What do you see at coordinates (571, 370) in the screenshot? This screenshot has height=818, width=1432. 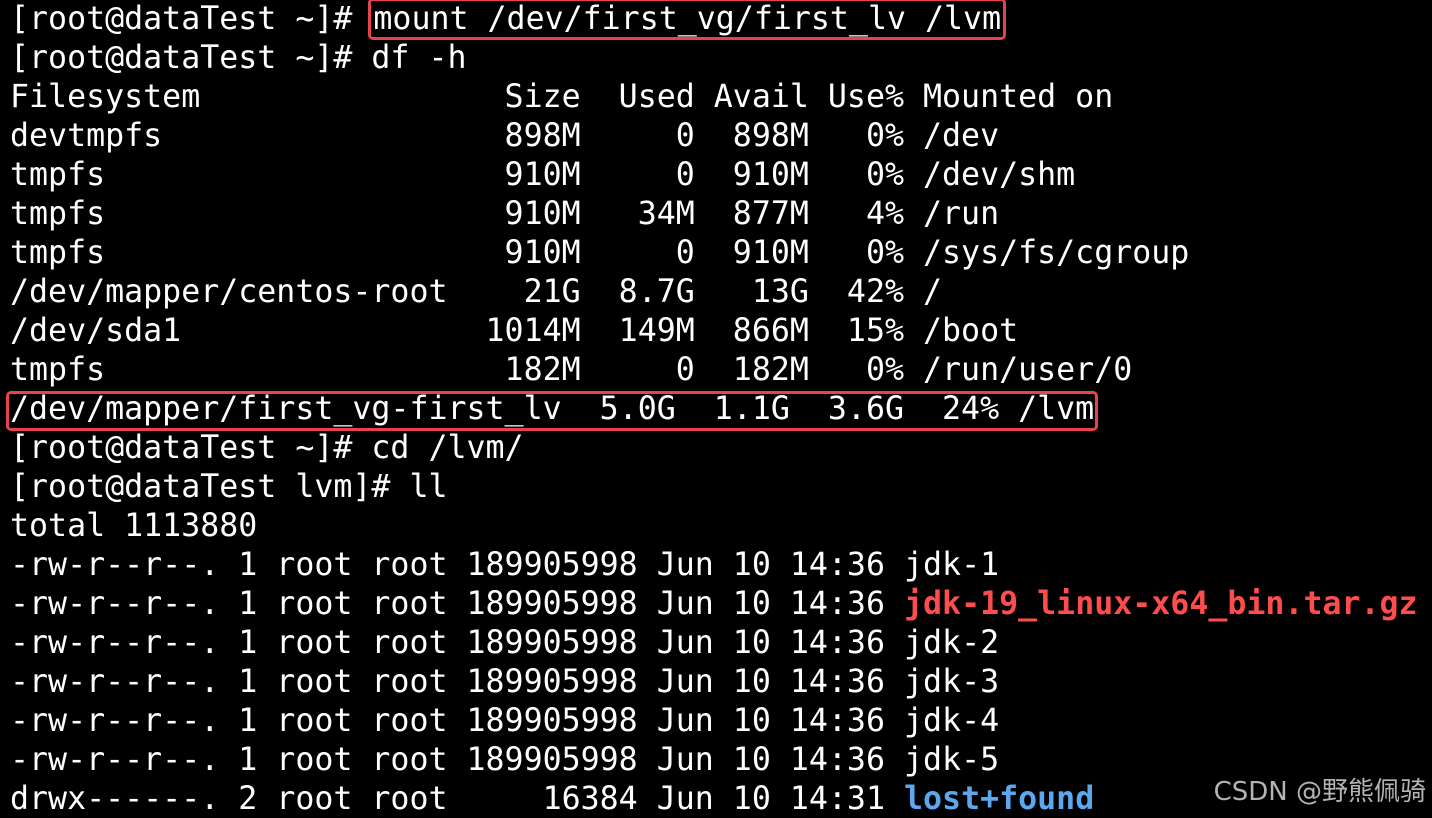 I see `df-row: tmpfs 182M 0 182M 0% /run/user/0` at bounding box center [571, 370].